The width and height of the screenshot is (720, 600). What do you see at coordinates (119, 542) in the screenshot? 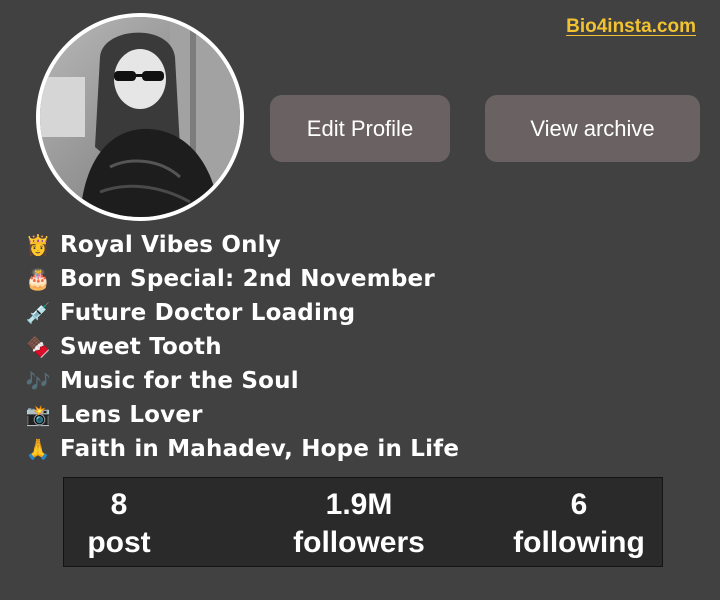
I see `posts-label: post` at bounding box center [119, 542].